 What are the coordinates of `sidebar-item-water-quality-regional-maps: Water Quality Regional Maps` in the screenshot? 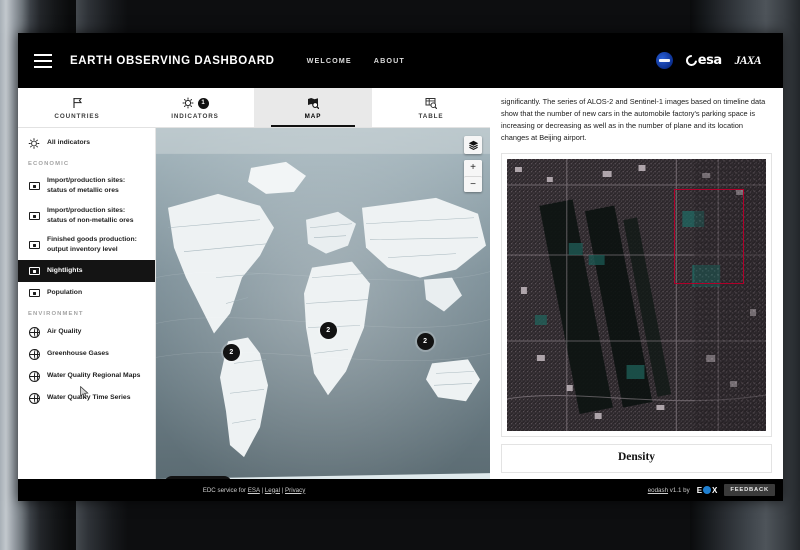 It's located at (86, 376).